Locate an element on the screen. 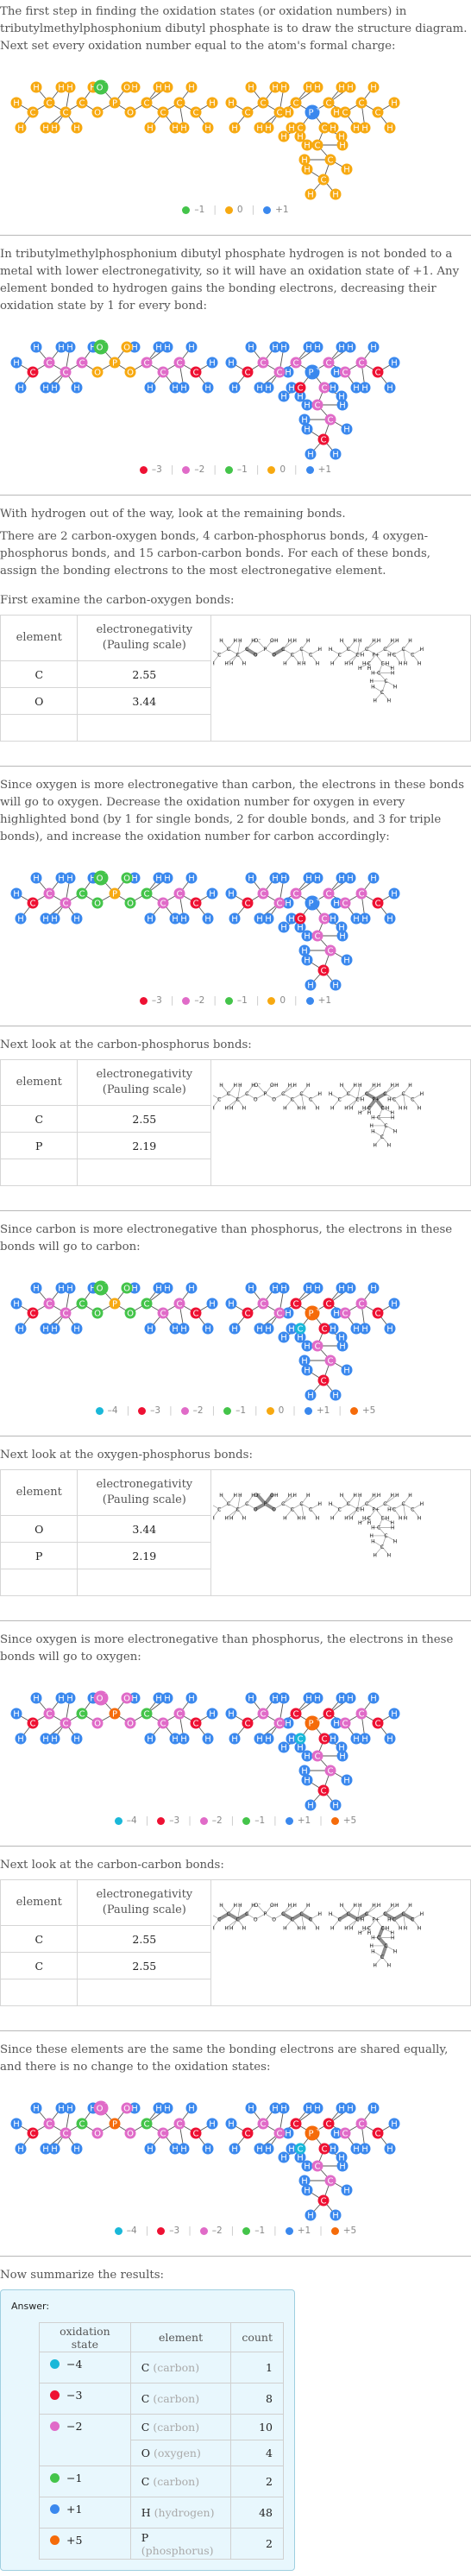 The width and height of the screenshot is (471, 2576). state-dot-icon is located at coordinates (55, 2395).